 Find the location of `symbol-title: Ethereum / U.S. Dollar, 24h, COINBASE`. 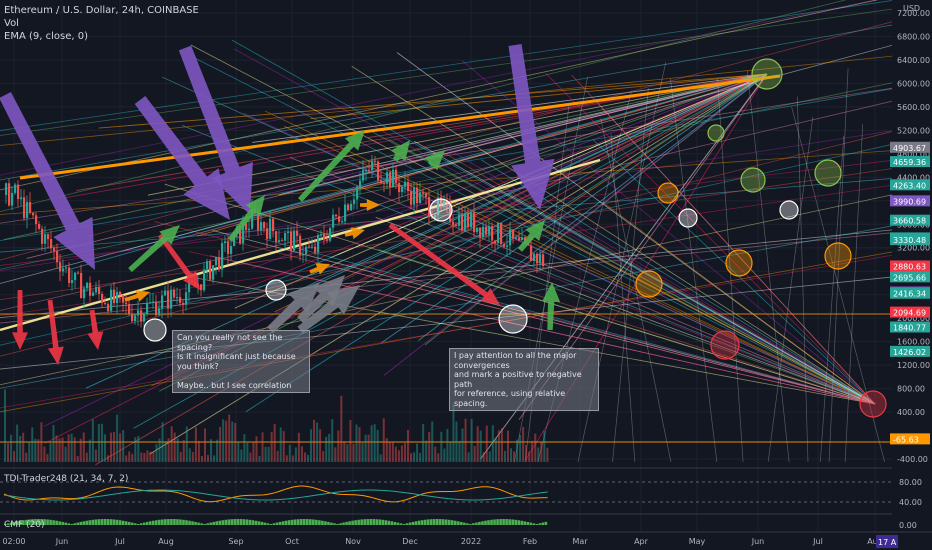

symbol-title: Ethereum / U.S. Dollar, 24h, COINBASE is located at coordinates (101, 10).